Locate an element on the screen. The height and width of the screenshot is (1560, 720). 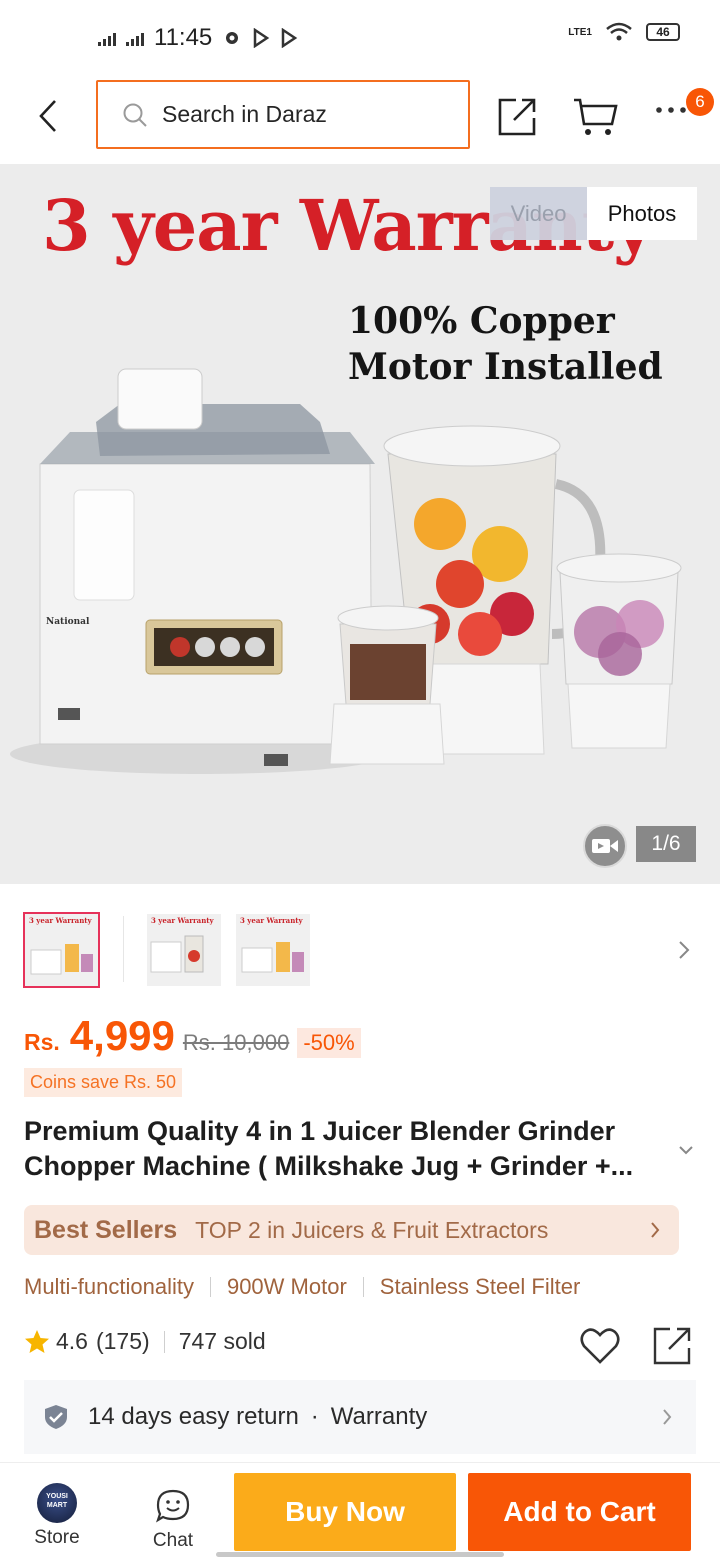
expand-title-button is located at coordinates (686, 1150).